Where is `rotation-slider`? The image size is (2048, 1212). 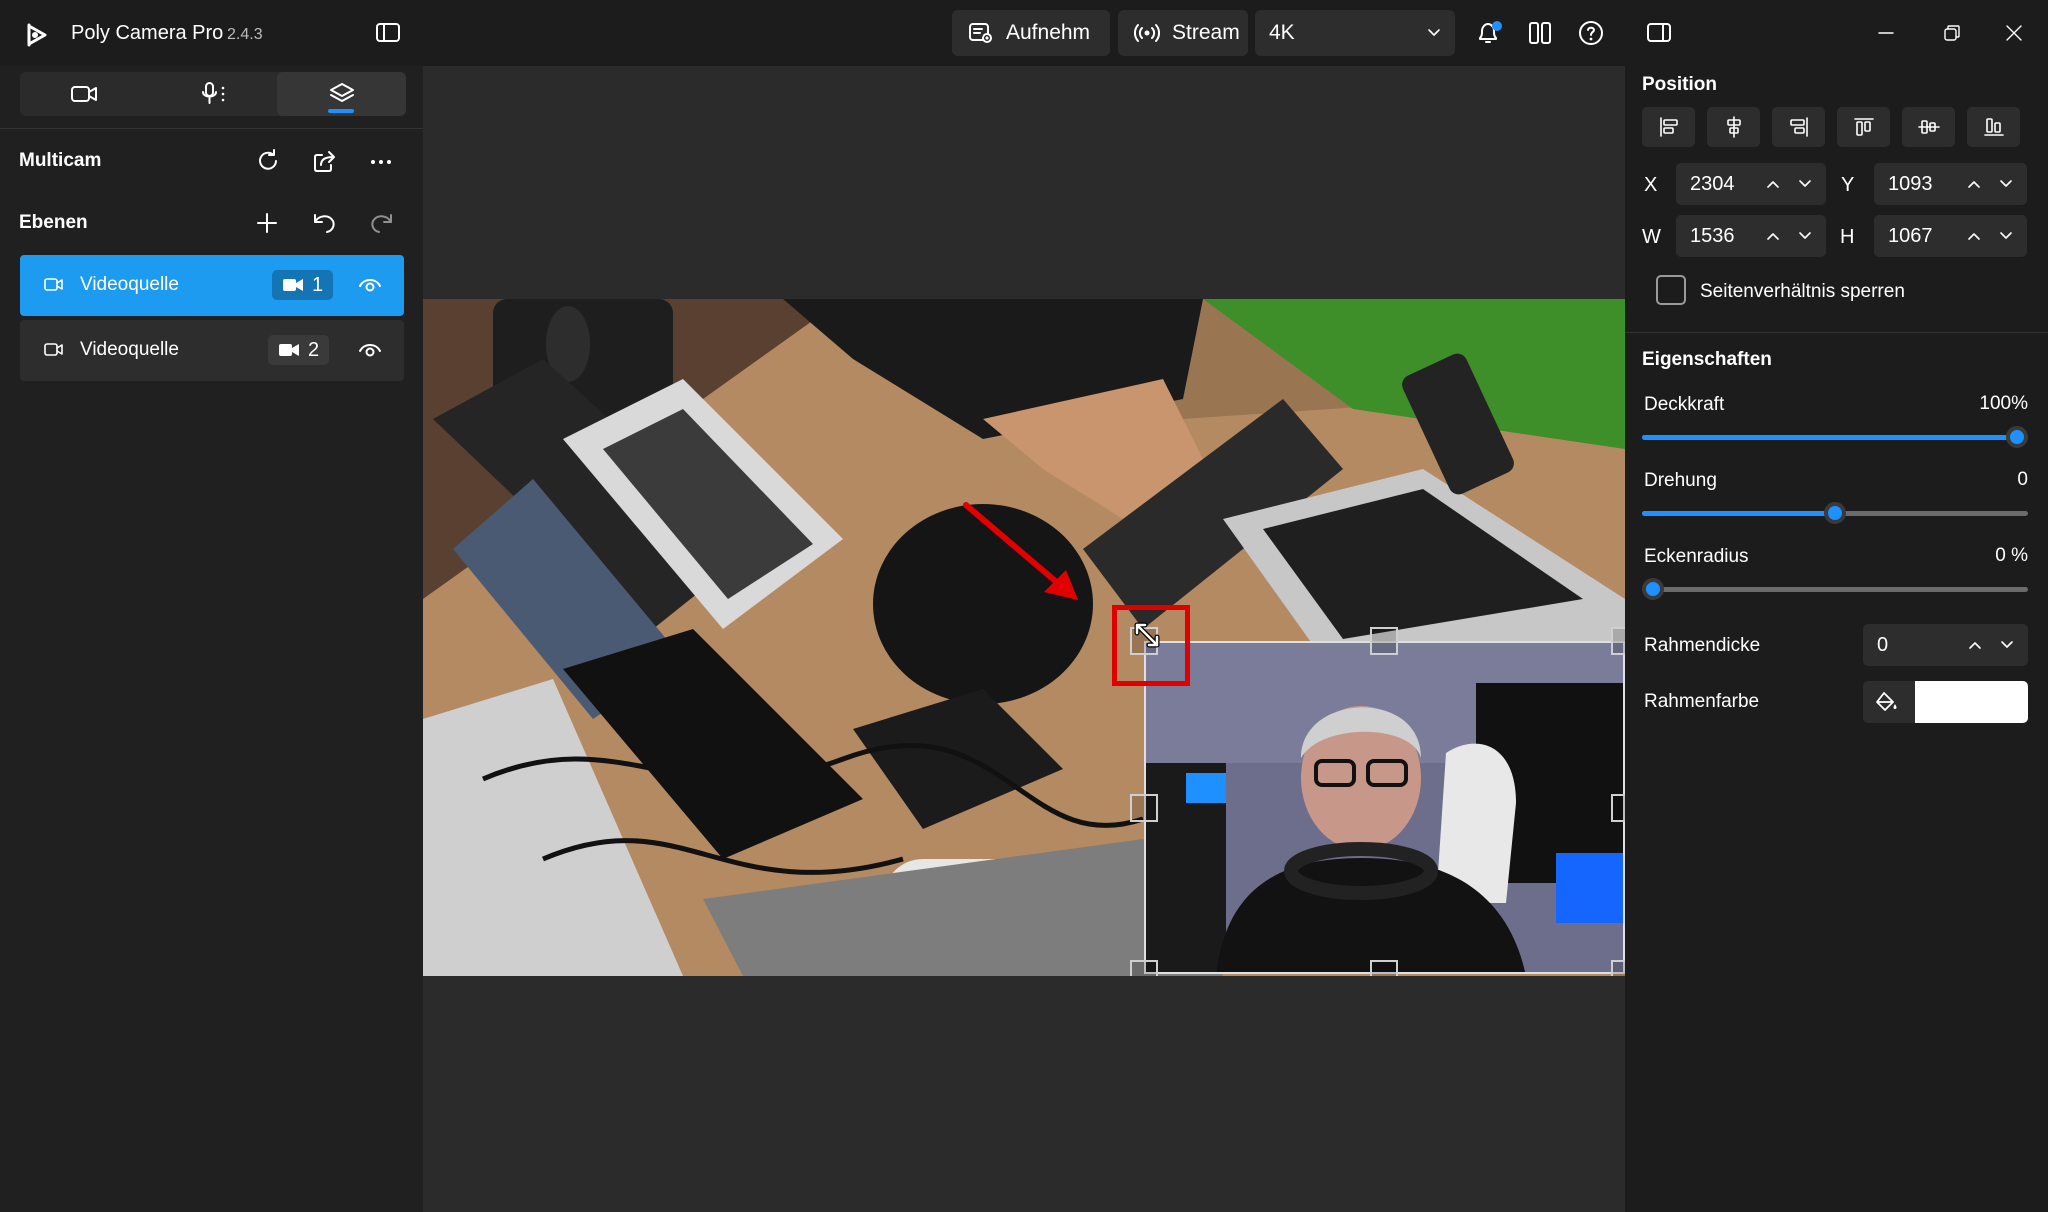 rotation-slider is located at coordinates (1835, 513).